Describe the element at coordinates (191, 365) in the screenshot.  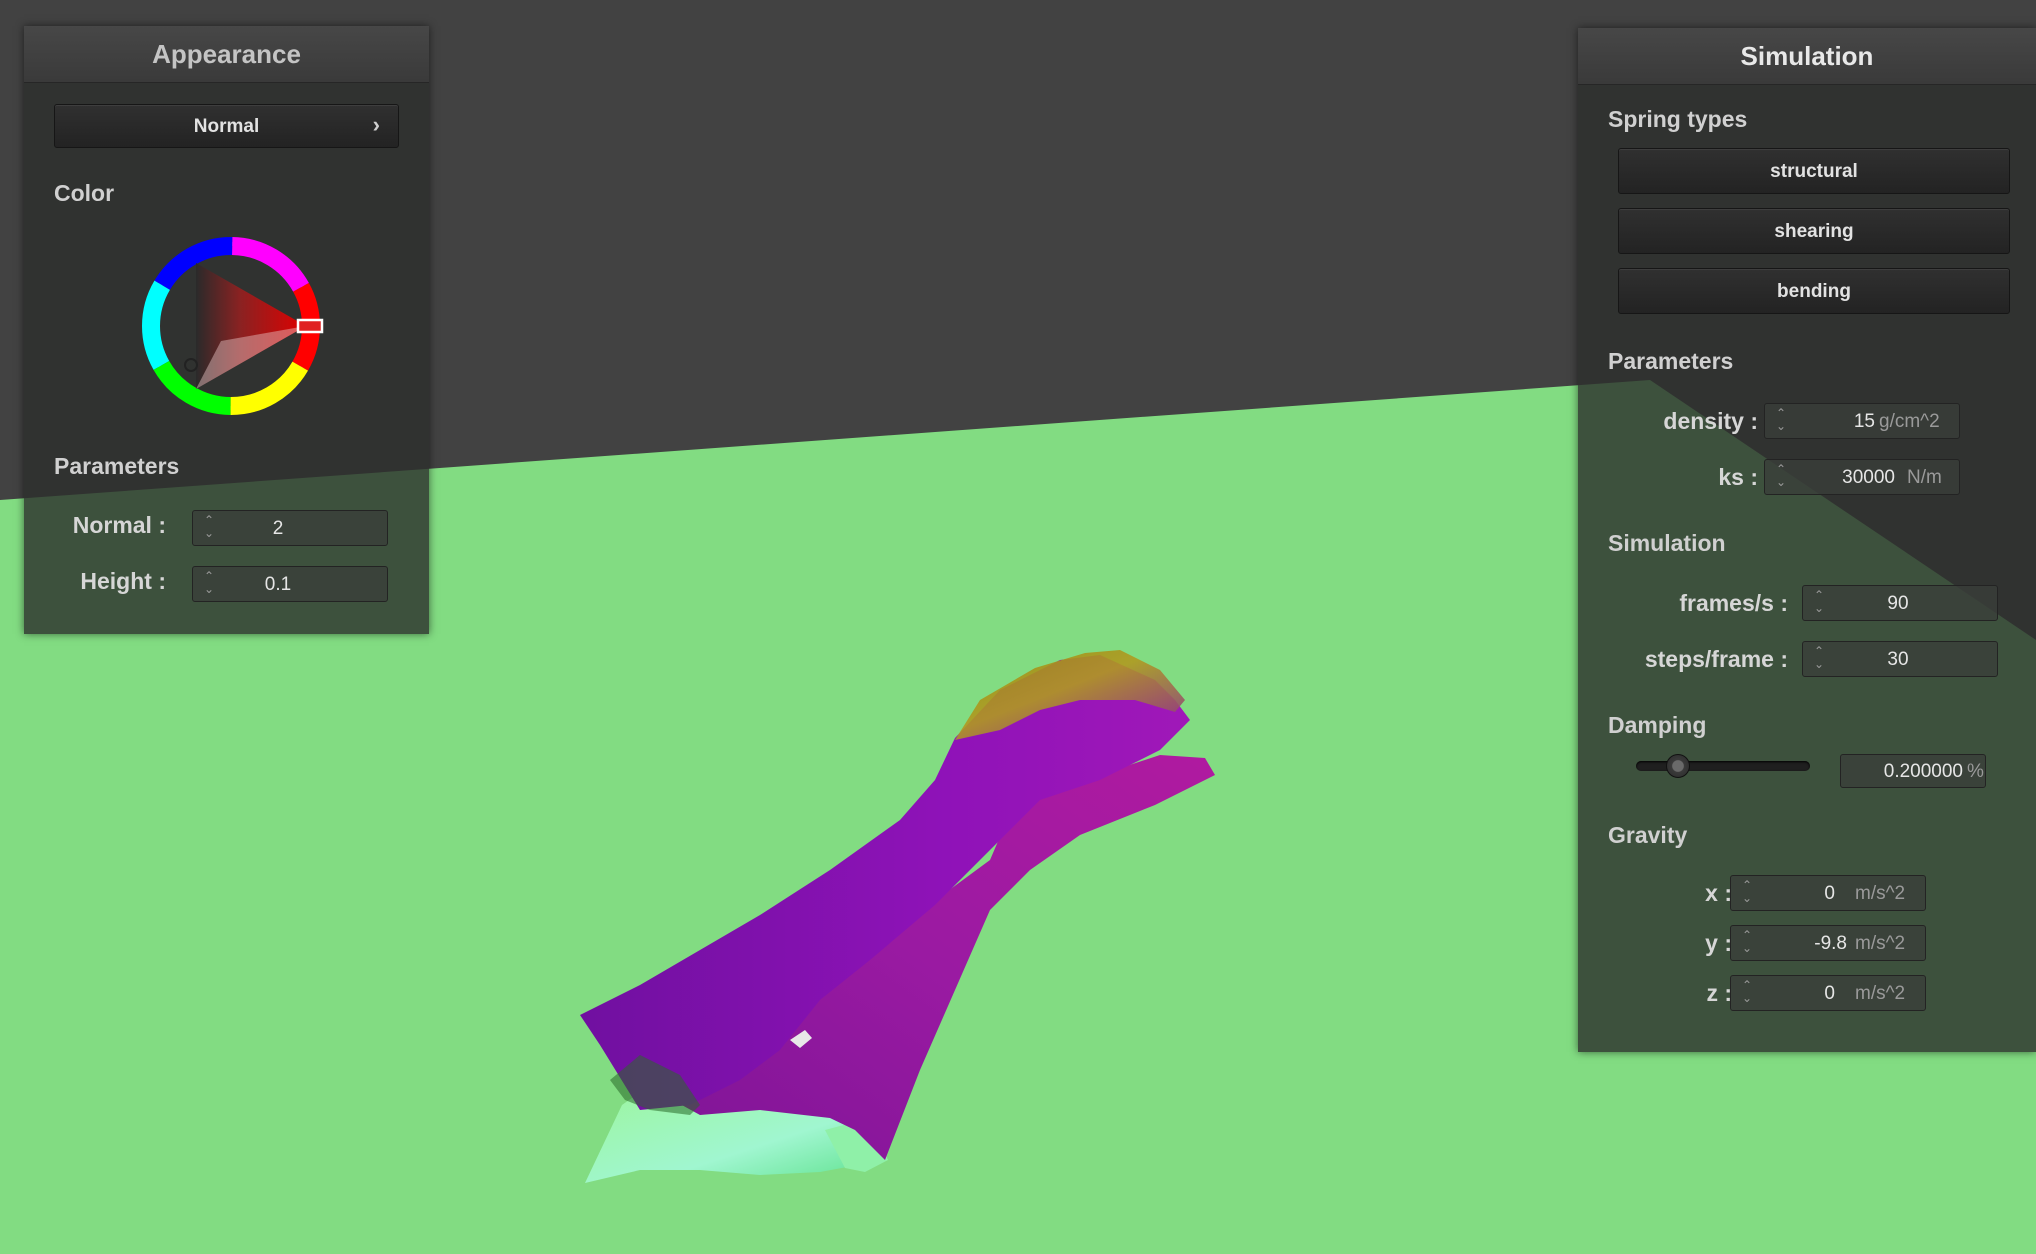
I see `saturation-handle` at that location.